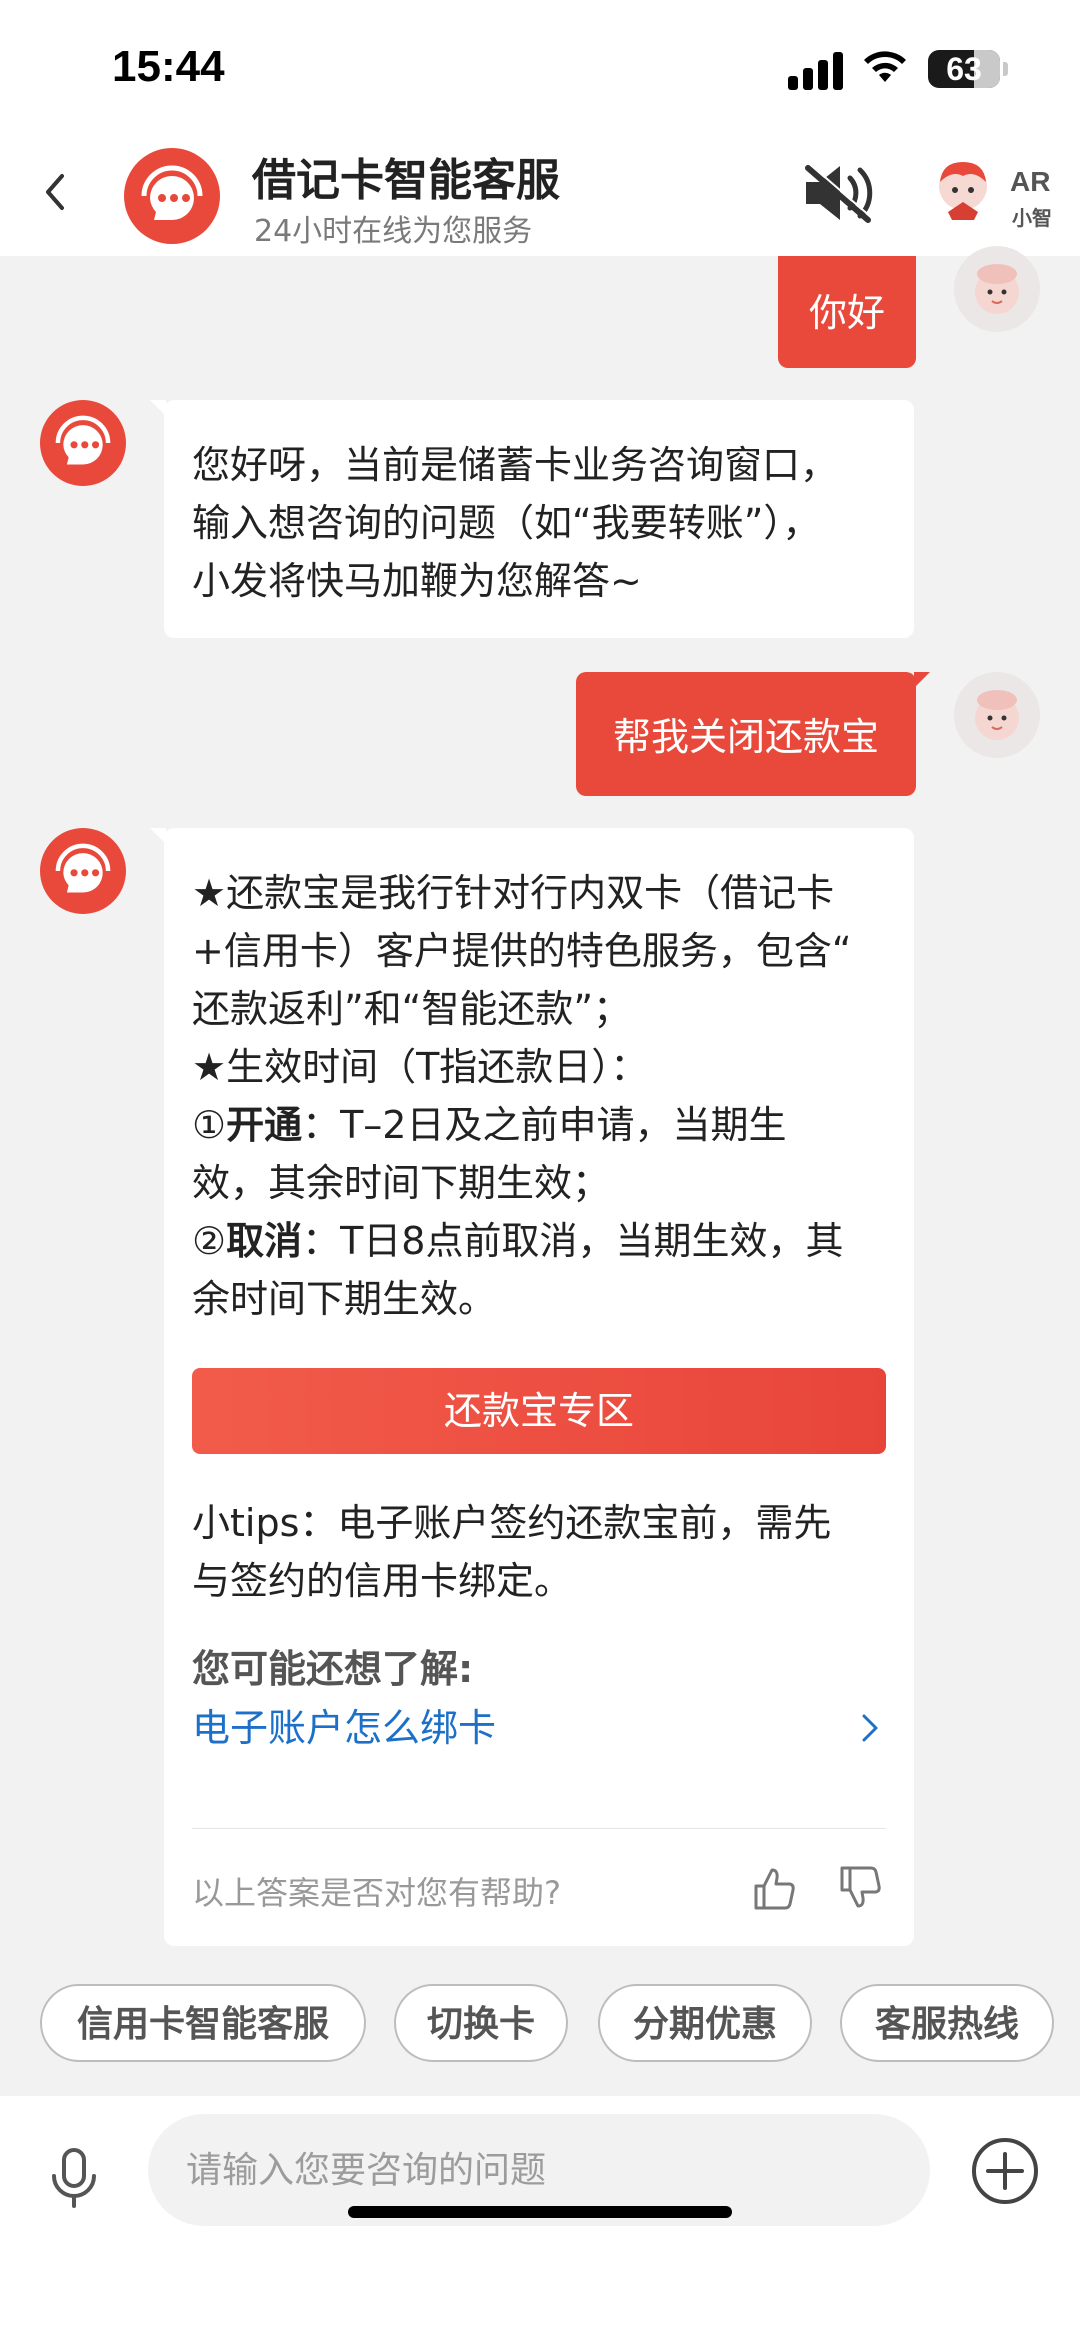  I want to click on page-subtitle: 24小时在线为您服务, so click(393, 231).